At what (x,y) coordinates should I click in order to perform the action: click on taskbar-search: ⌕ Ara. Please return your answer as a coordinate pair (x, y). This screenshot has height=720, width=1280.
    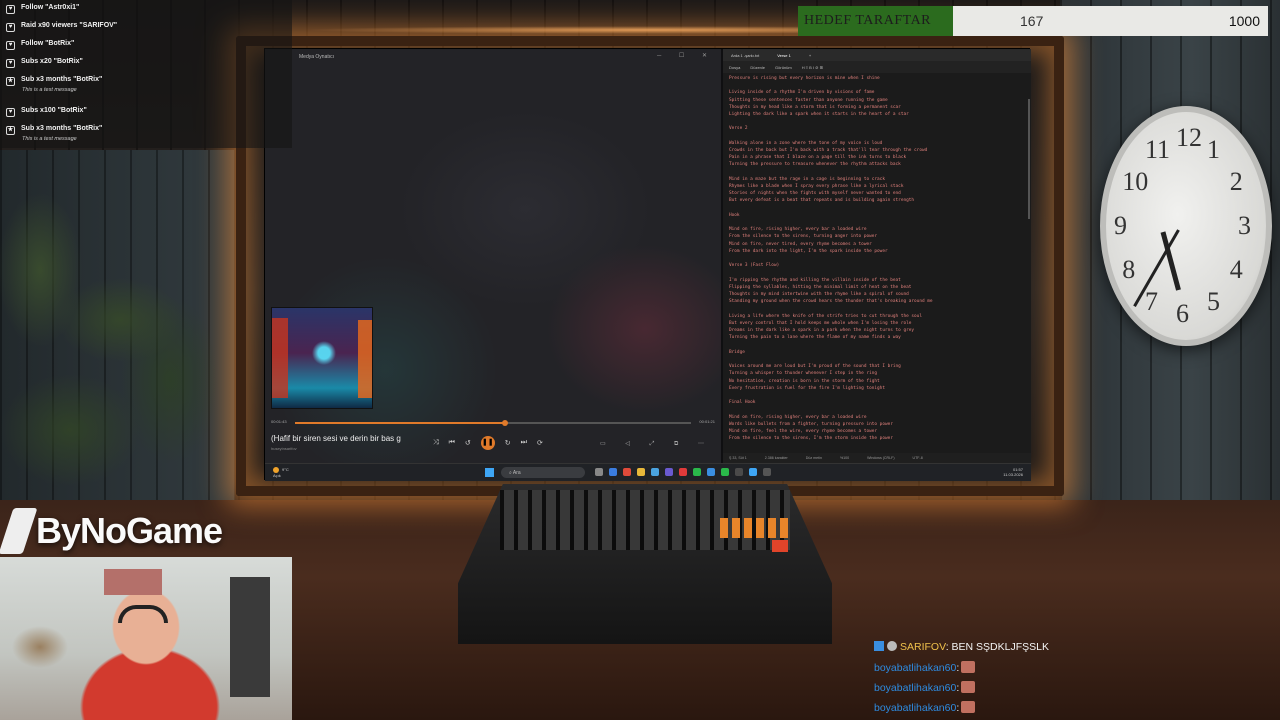
    Looking at the image, I should click on (543, 472).